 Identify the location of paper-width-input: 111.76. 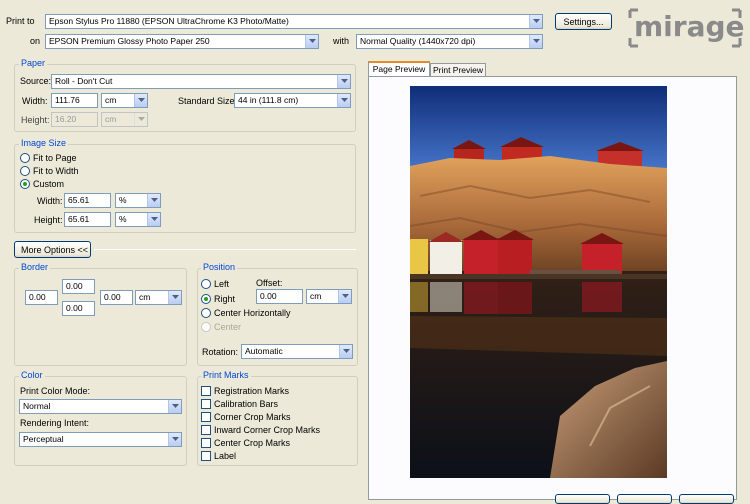
(74, 100).